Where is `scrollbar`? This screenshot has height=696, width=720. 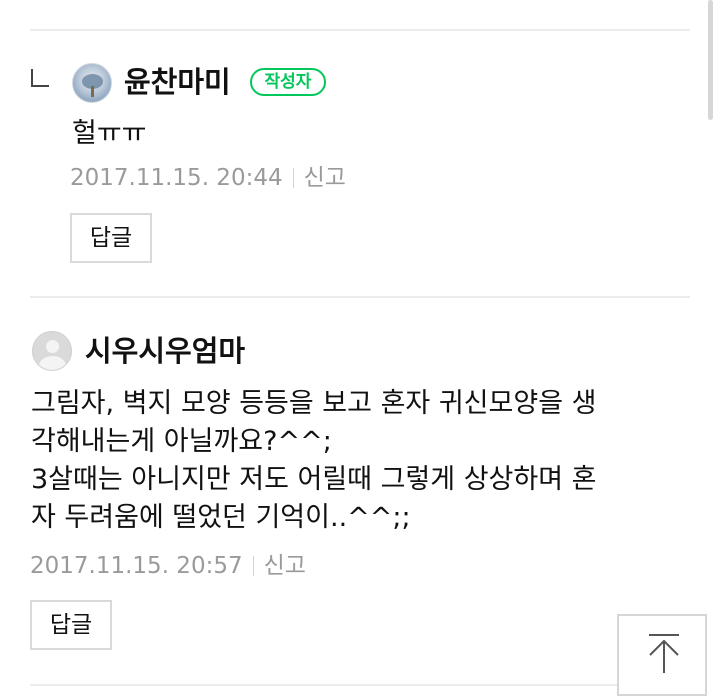
scrollbar is located at coordinates (710, 60).